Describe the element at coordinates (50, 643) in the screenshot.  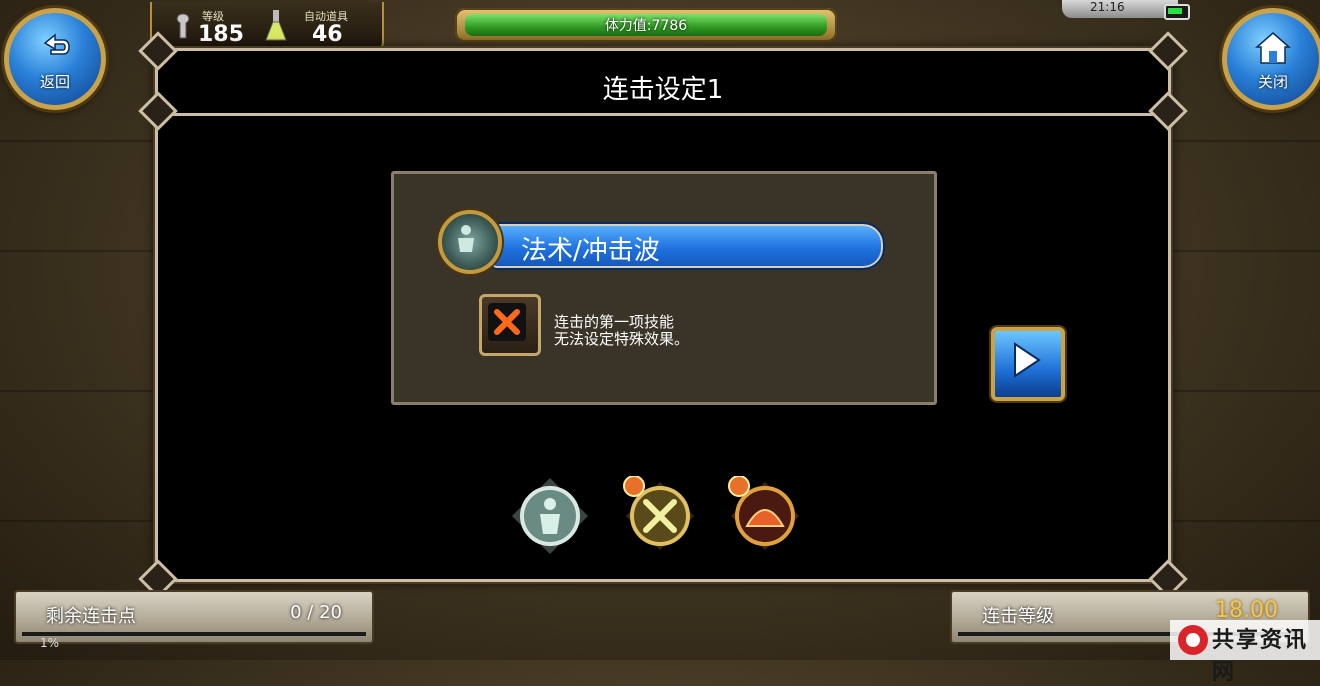
I see `progress-percent: 1%` at that location.